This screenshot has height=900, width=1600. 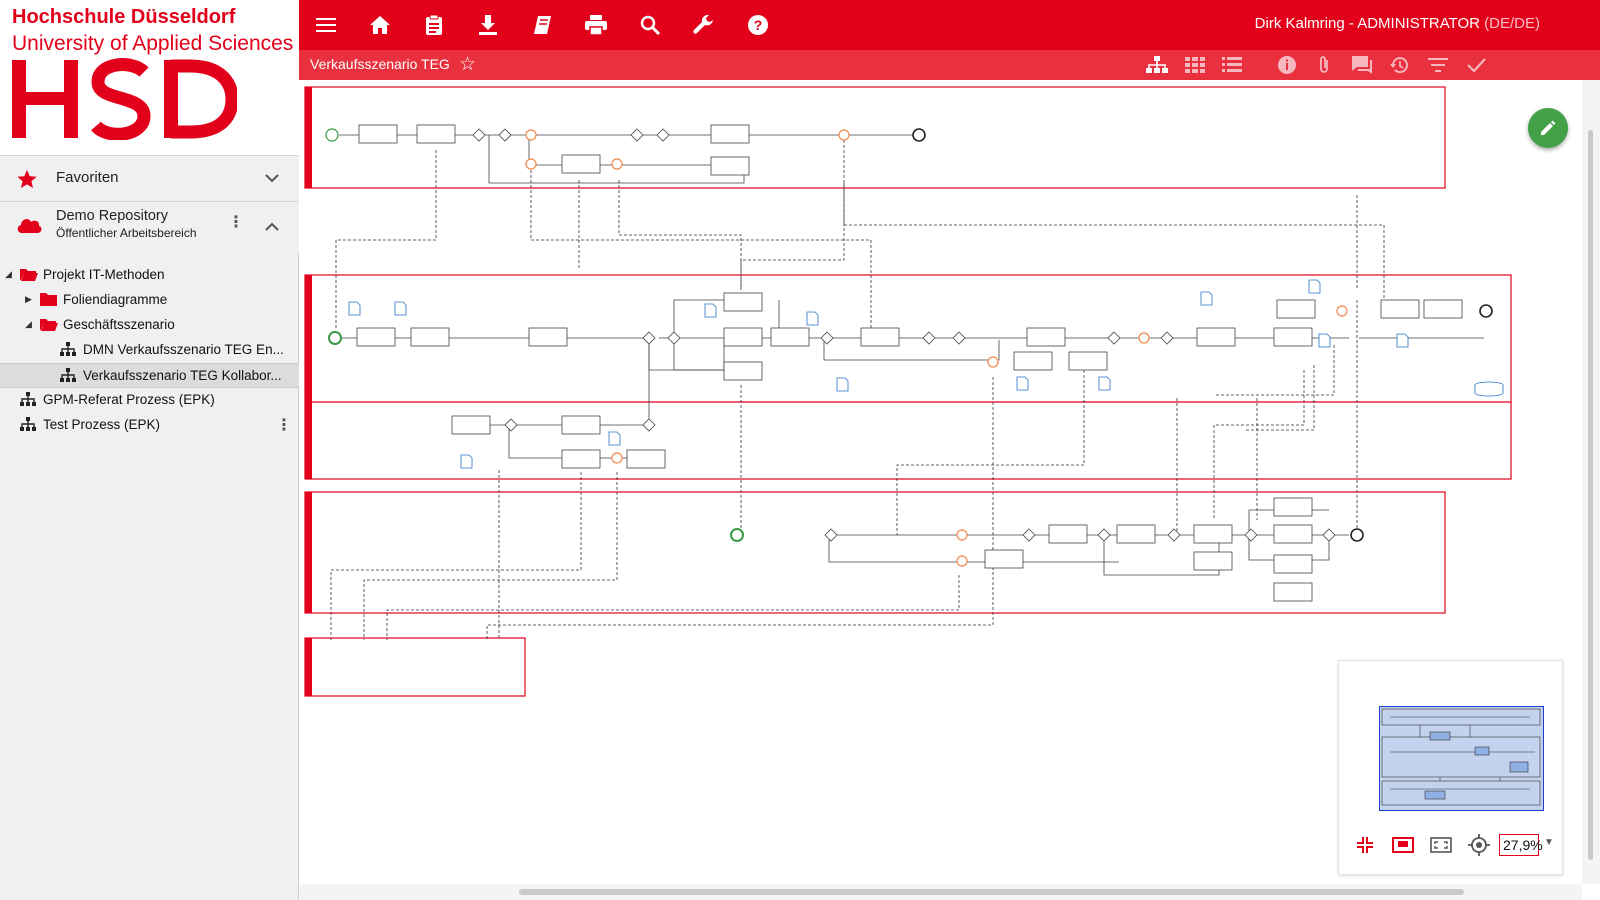 What do you see at coordinates (27, 178) in the screenshot?
I see `star-icon` at bounding box center [27, 178].